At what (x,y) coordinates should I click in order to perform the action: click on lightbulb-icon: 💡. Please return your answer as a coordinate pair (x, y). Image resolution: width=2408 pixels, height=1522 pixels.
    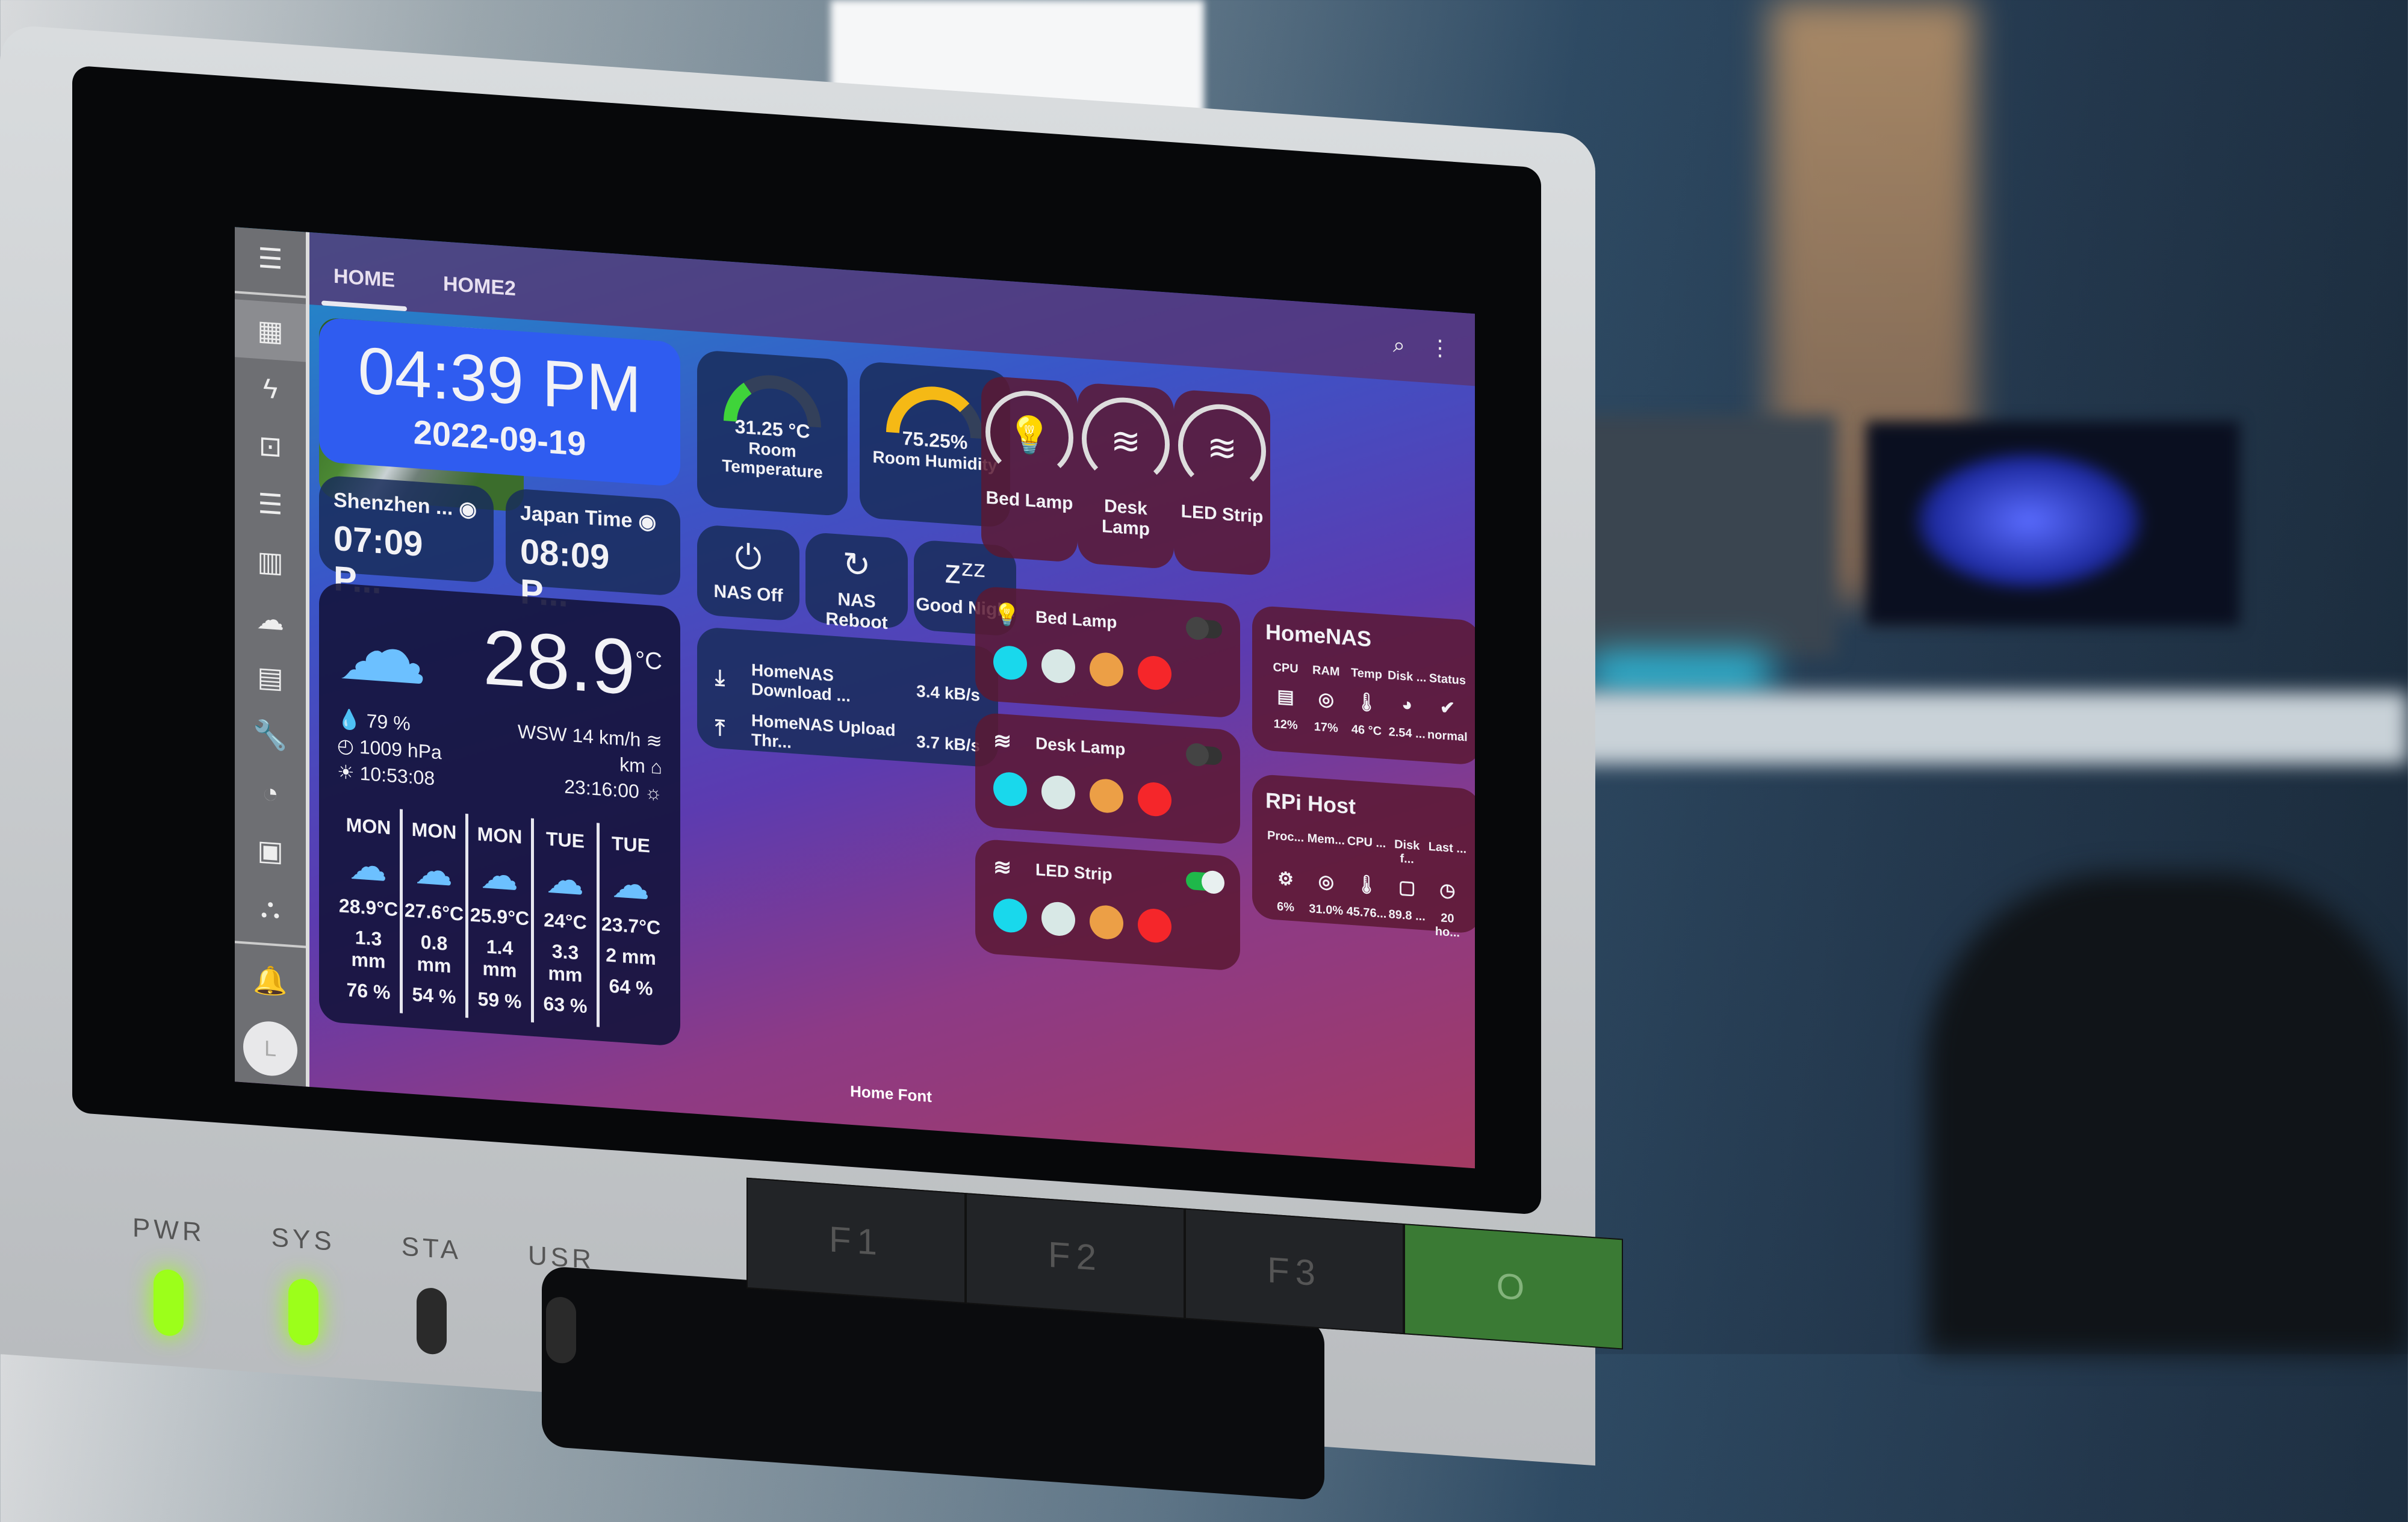
    Looking at the image, I should click on (1029, 435).